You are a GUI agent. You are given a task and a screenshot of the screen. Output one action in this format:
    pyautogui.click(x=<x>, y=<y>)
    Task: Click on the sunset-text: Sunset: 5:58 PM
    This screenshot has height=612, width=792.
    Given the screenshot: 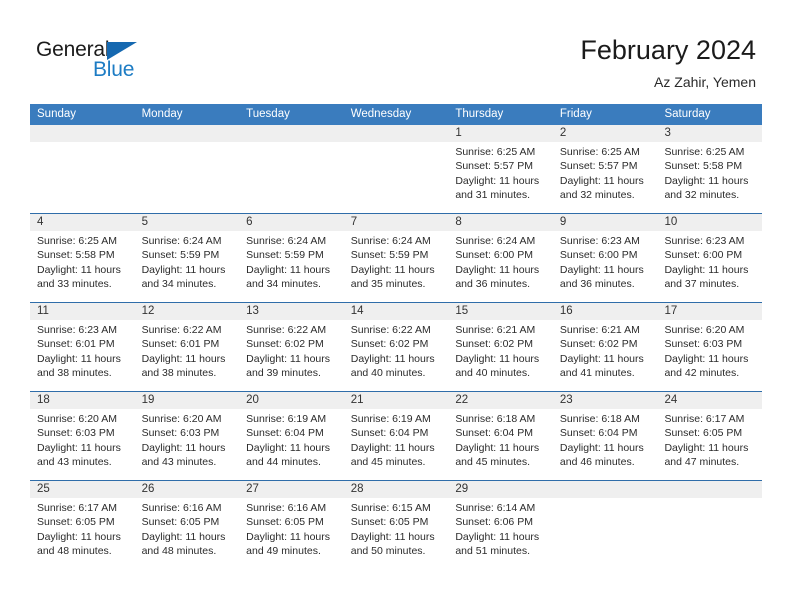 What is the action you would take?
    pyautogui.click(x=76, y=255)
    